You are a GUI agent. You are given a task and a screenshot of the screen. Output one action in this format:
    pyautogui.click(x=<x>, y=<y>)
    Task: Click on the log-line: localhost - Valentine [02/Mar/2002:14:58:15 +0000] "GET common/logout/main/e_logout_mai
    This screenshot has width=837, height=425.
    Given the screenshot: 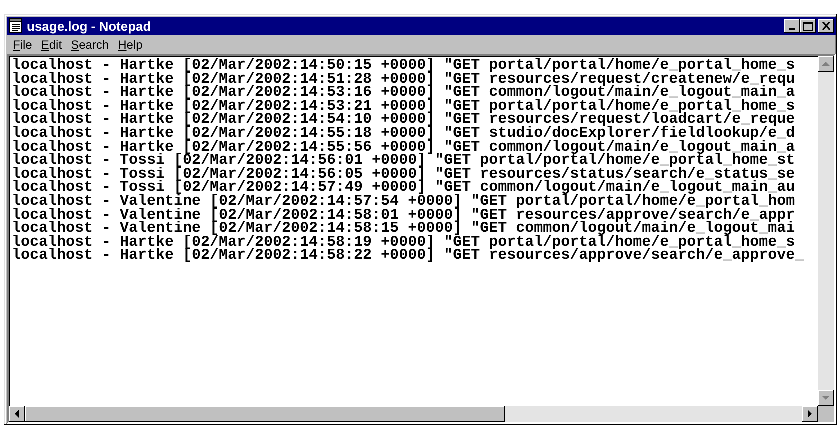 What is the action you would take?
    pyautogui.click(x=404, y=229)
    